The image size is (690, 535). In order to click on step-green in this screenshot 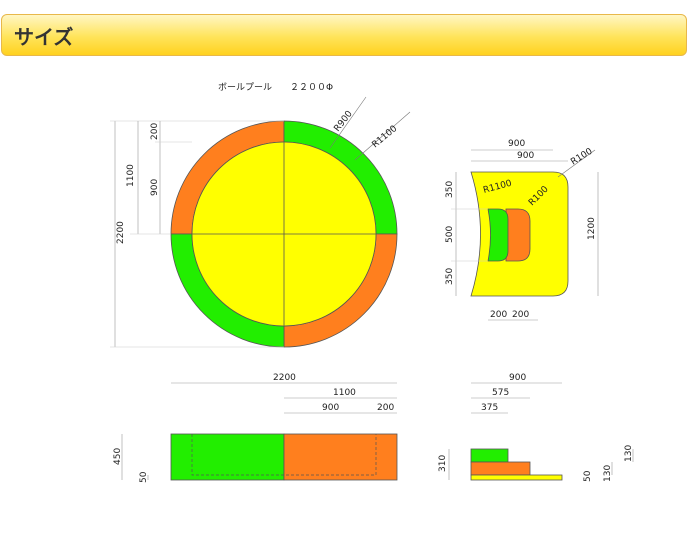, I will do `click(489, 455)`.